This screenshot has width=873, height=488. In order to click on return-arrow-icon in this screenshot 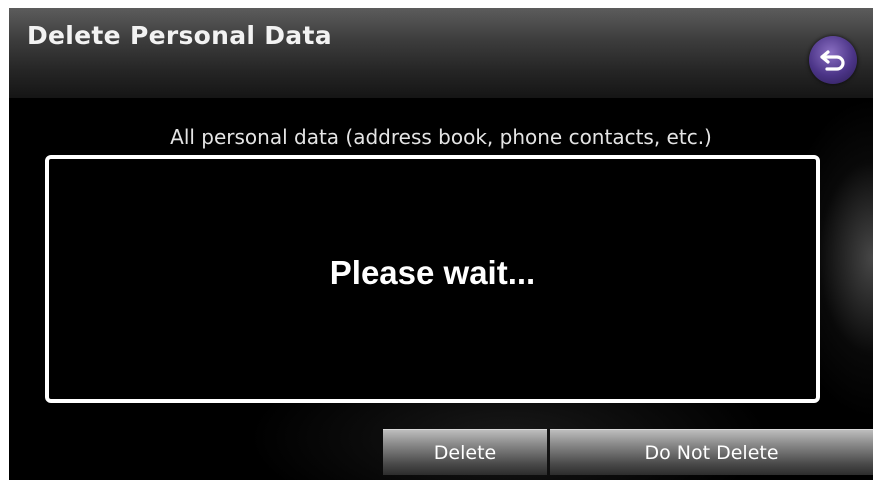, I will do `click(833, 60)`.